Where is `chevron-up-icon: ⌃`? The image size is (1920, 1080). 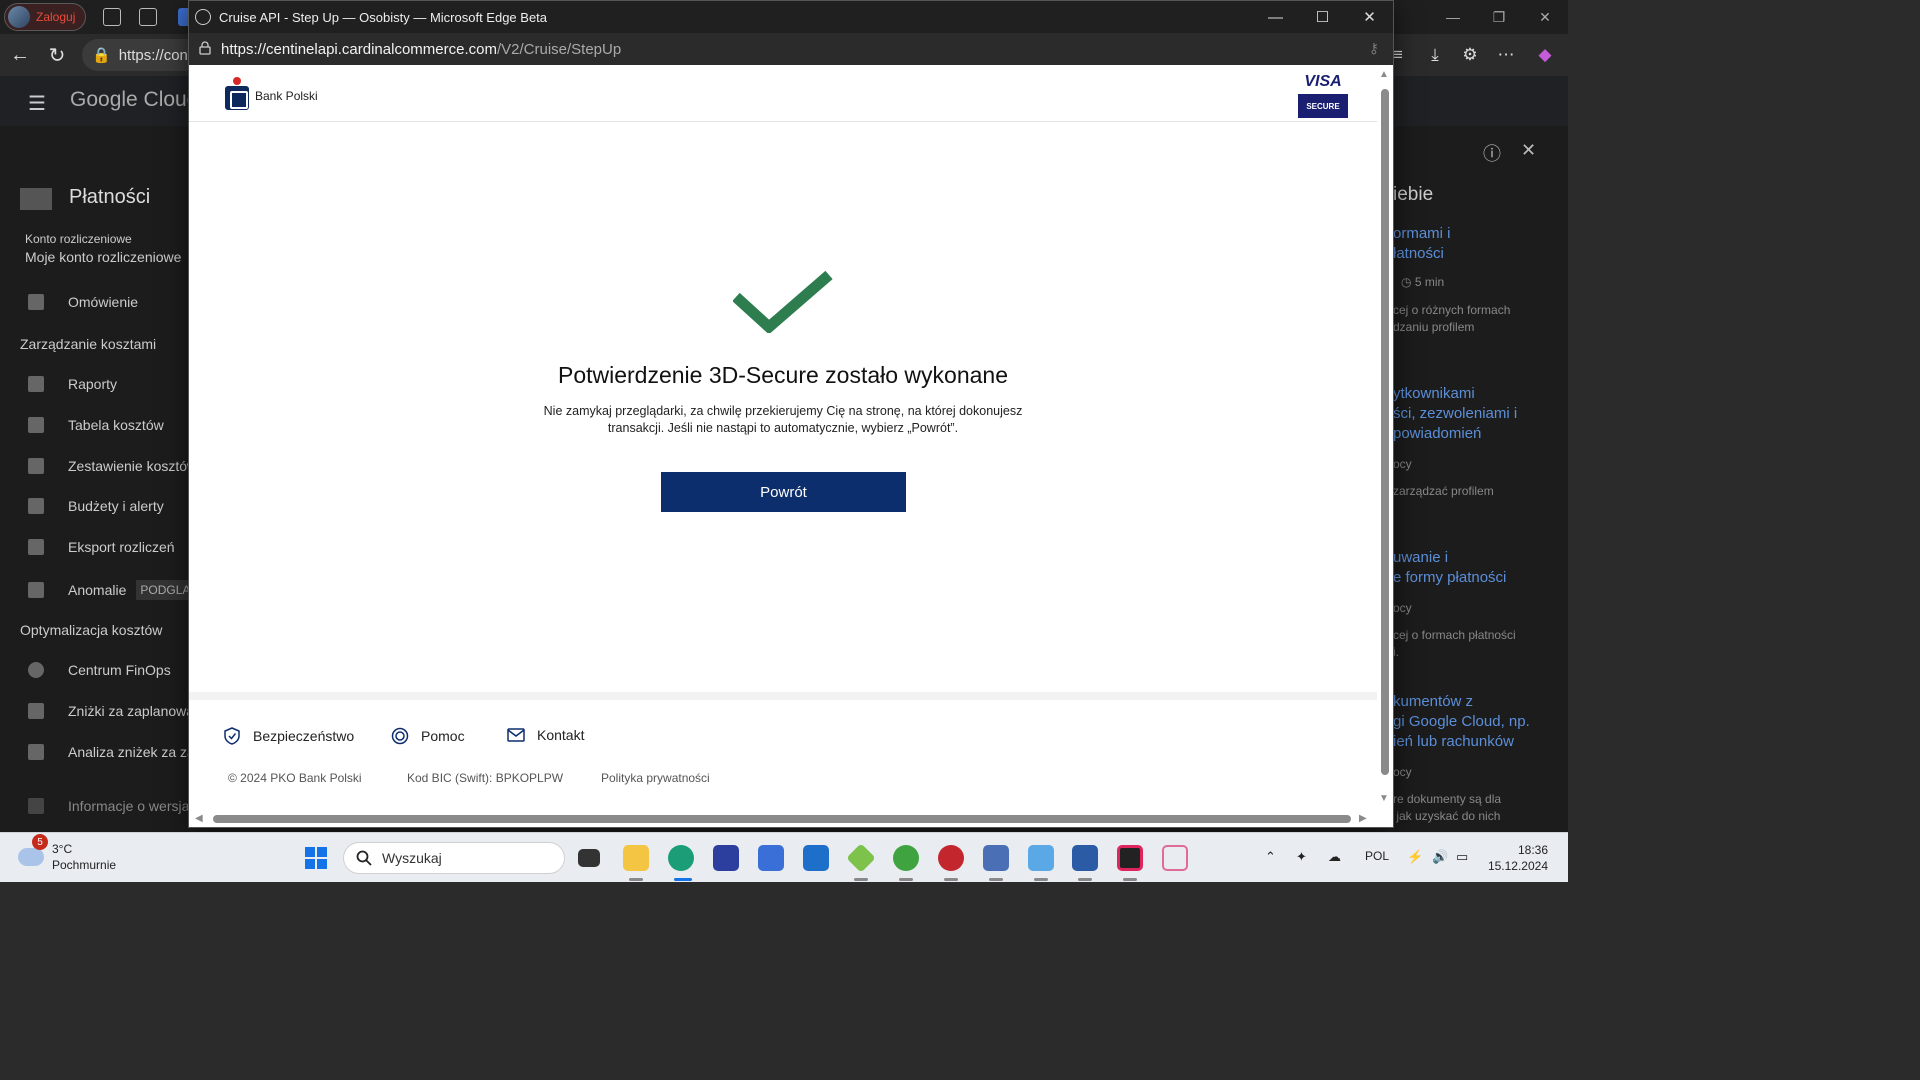
chevron-up-icon: ⌃ is located at coordinates (1270, 857).